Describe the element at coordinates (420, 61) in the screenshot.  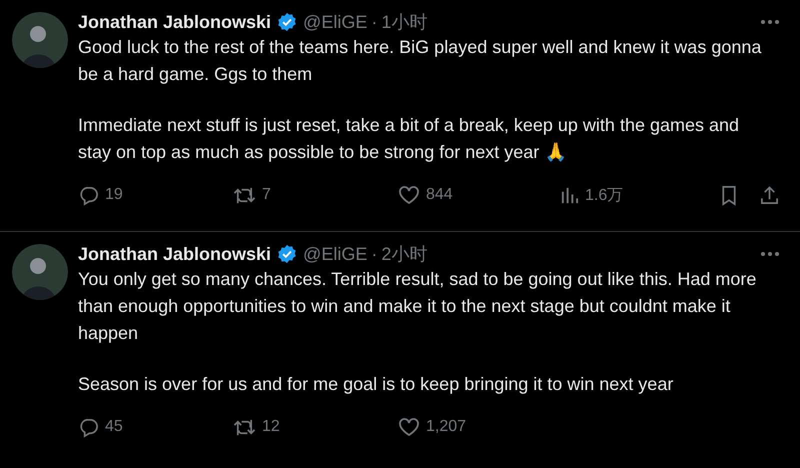
I see `tweet-text: Good luck to the rest of the teams here. BiG played super well and knew it was gonna be a hard game. Ggs to them` at that location.